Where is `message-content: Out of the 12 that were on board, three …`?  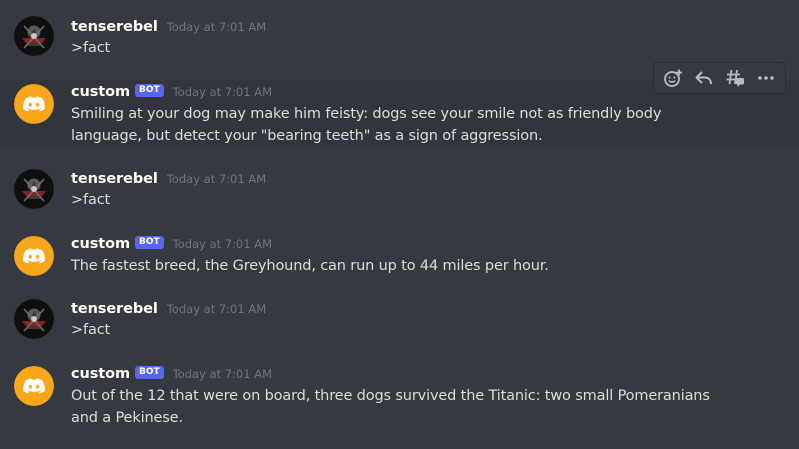
message-content: Out of the 12 that were on board, three … is located at coordinates (390, 407).